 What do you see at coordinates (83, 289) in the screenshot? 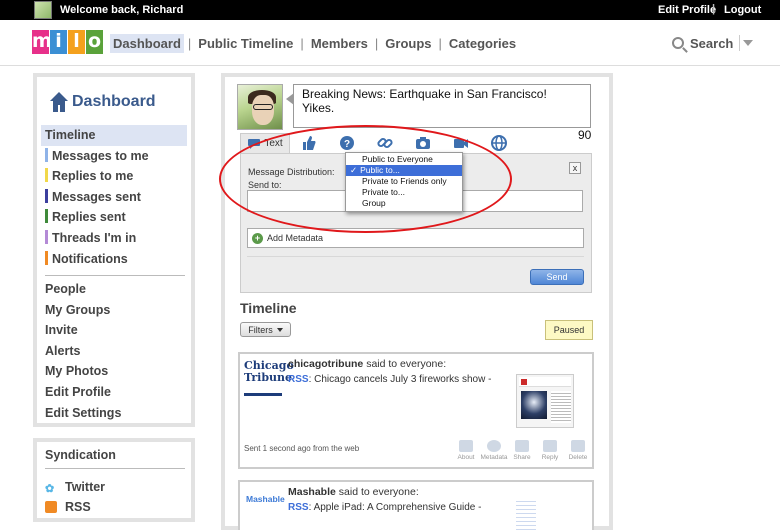
I see `sidebar-item-people: People` at bounding box center [83, 289].